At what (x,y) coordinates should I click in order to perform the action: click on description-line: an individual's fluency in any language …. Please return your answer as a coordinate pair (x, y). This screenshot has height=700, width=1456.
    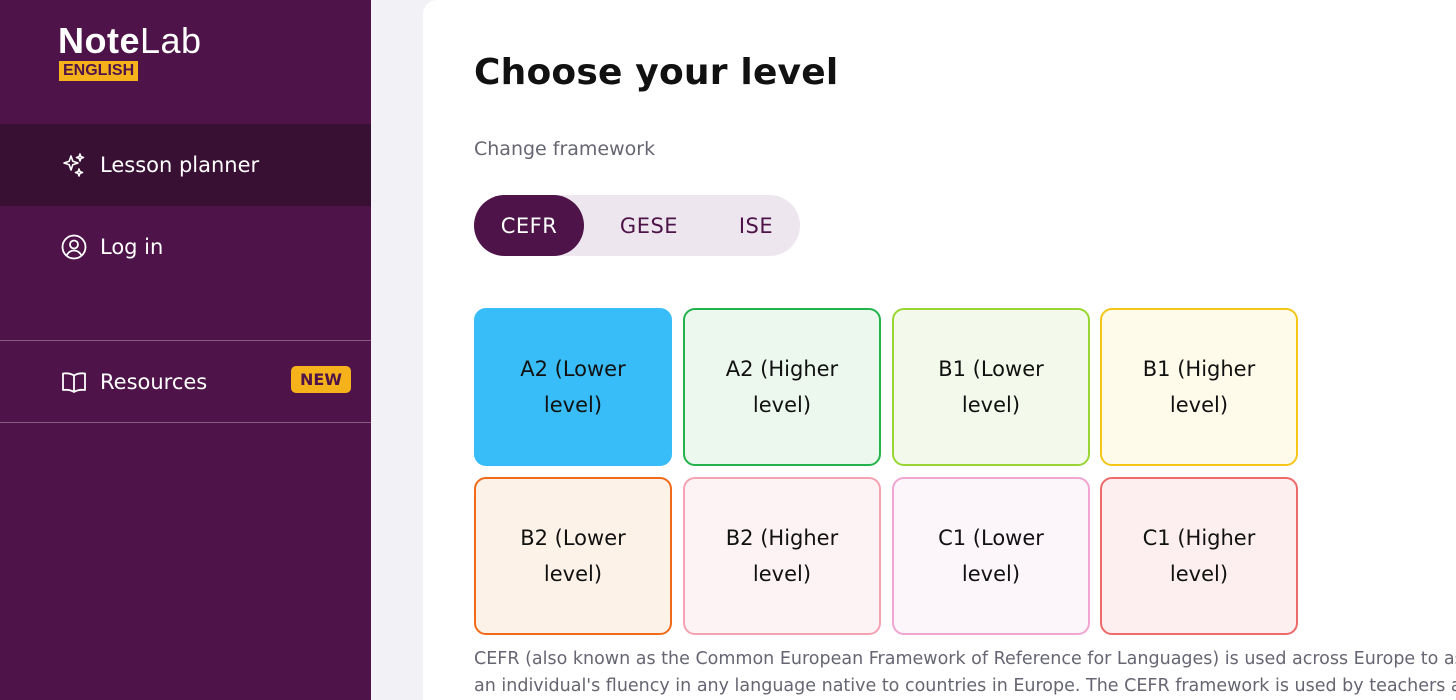
    Looking at the image, I should click on (965, 686).